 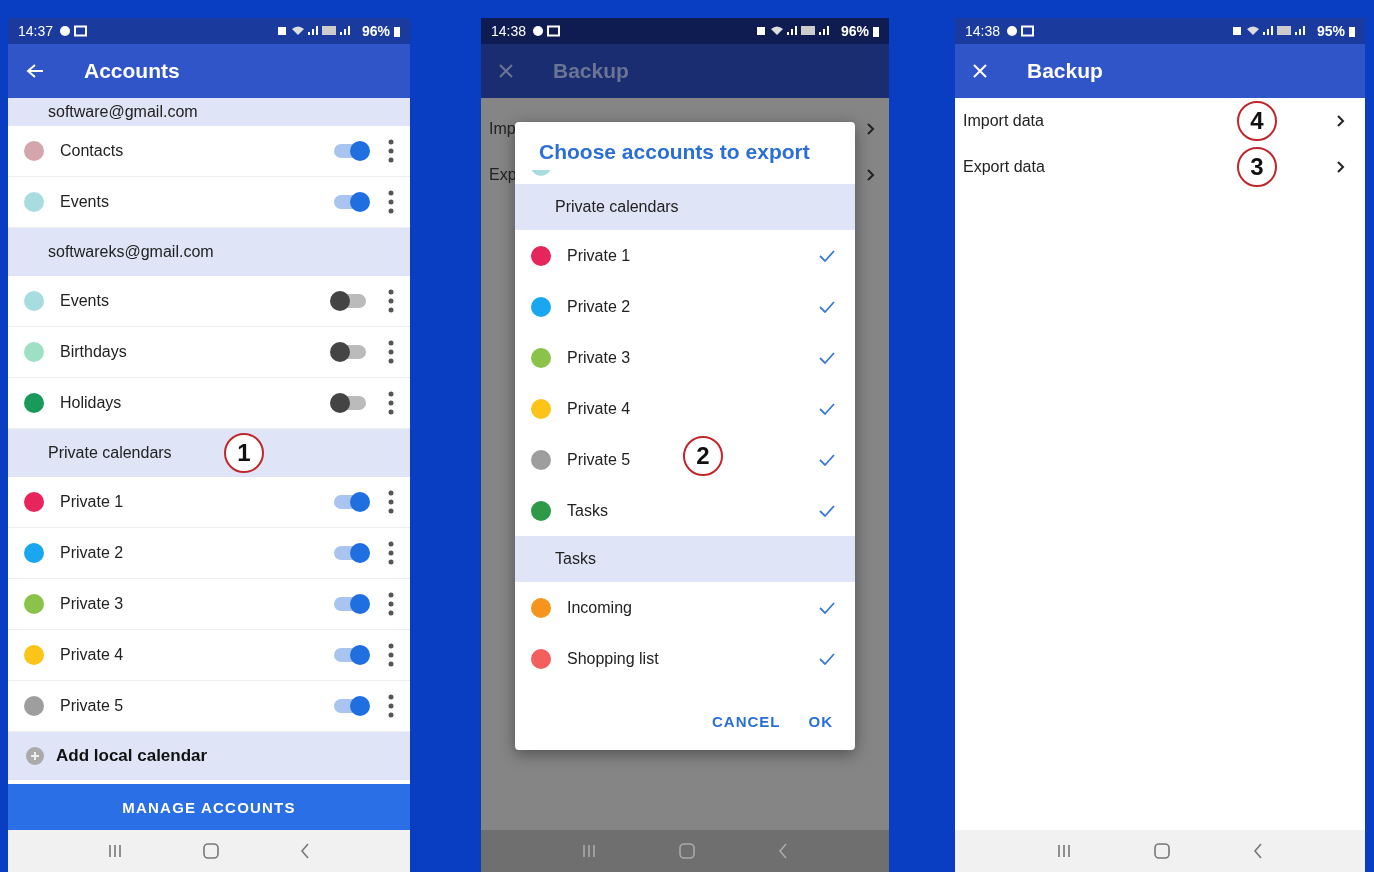 What do you see at coordinates (35, 71) in the screenshot?
I see `back-arrow-icon` at bounding box center [35, 71].